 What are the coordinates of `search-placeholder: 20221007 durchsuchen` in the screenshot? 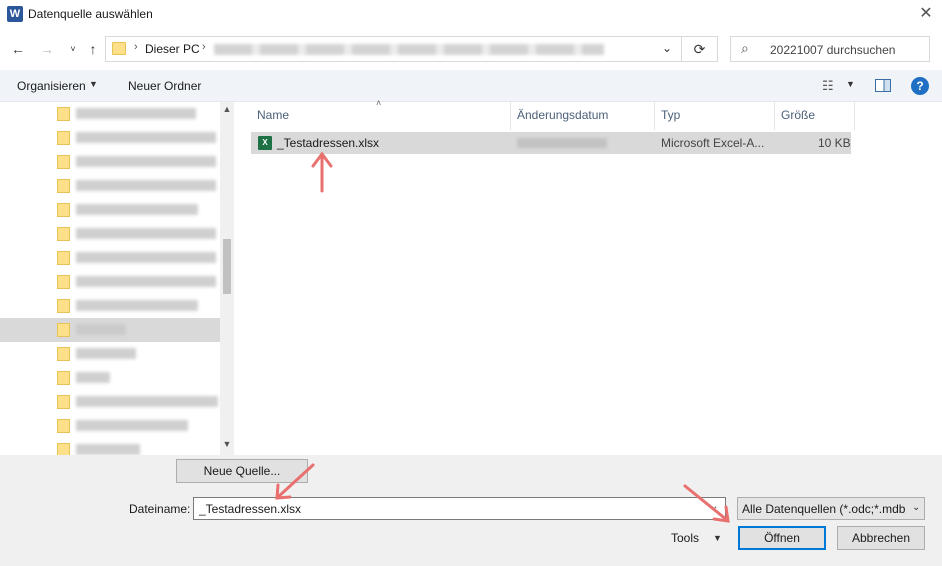 It's located at (833, 50).